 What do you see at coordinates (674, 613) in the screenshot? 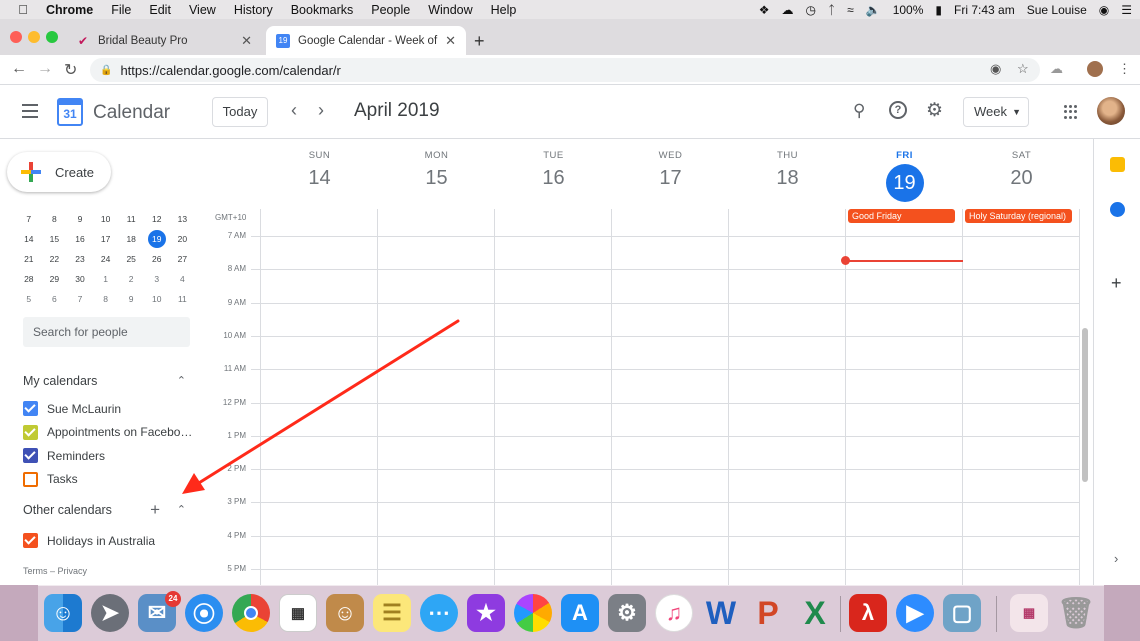
I see `itunes-icon: ♫` at bounding box center [674, 613].